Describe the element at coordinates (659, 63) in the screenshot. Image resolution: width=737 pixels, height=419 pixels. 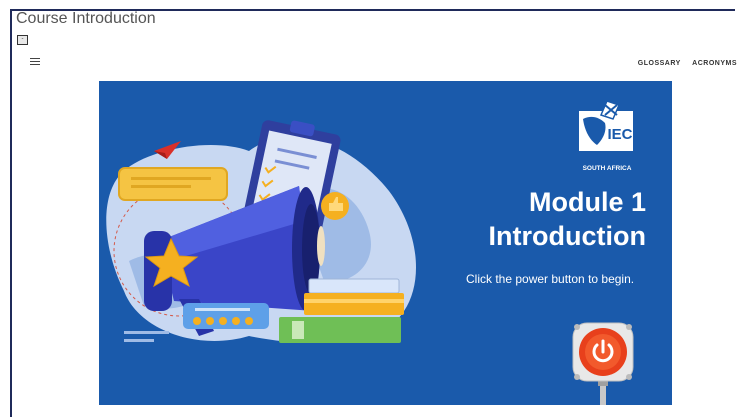
I see `glossary-link: GLOSSARY` at that location.